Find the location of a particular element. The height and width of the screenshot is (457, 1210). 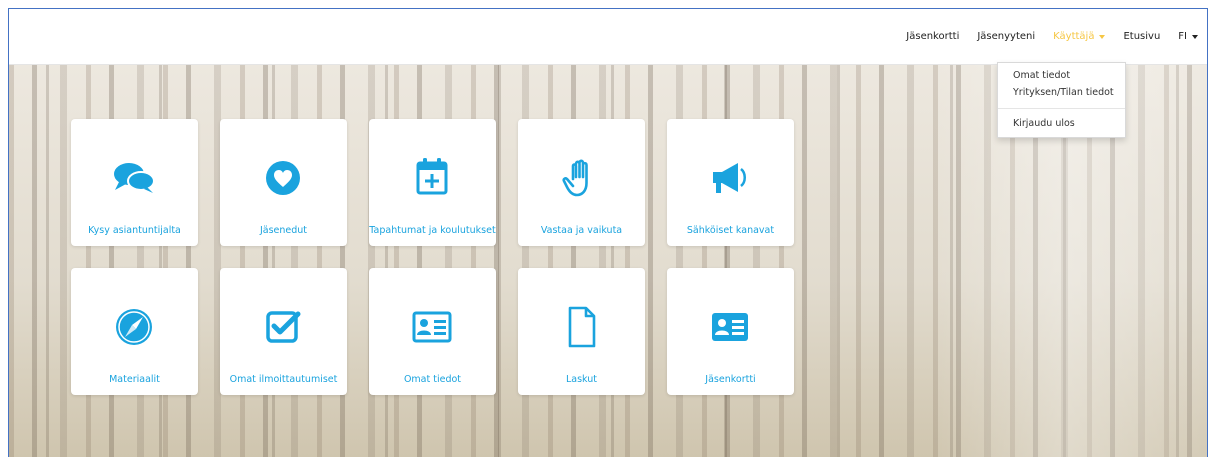

tile-jasenedut: Jäsenedut is located at coordinates (283, 182).